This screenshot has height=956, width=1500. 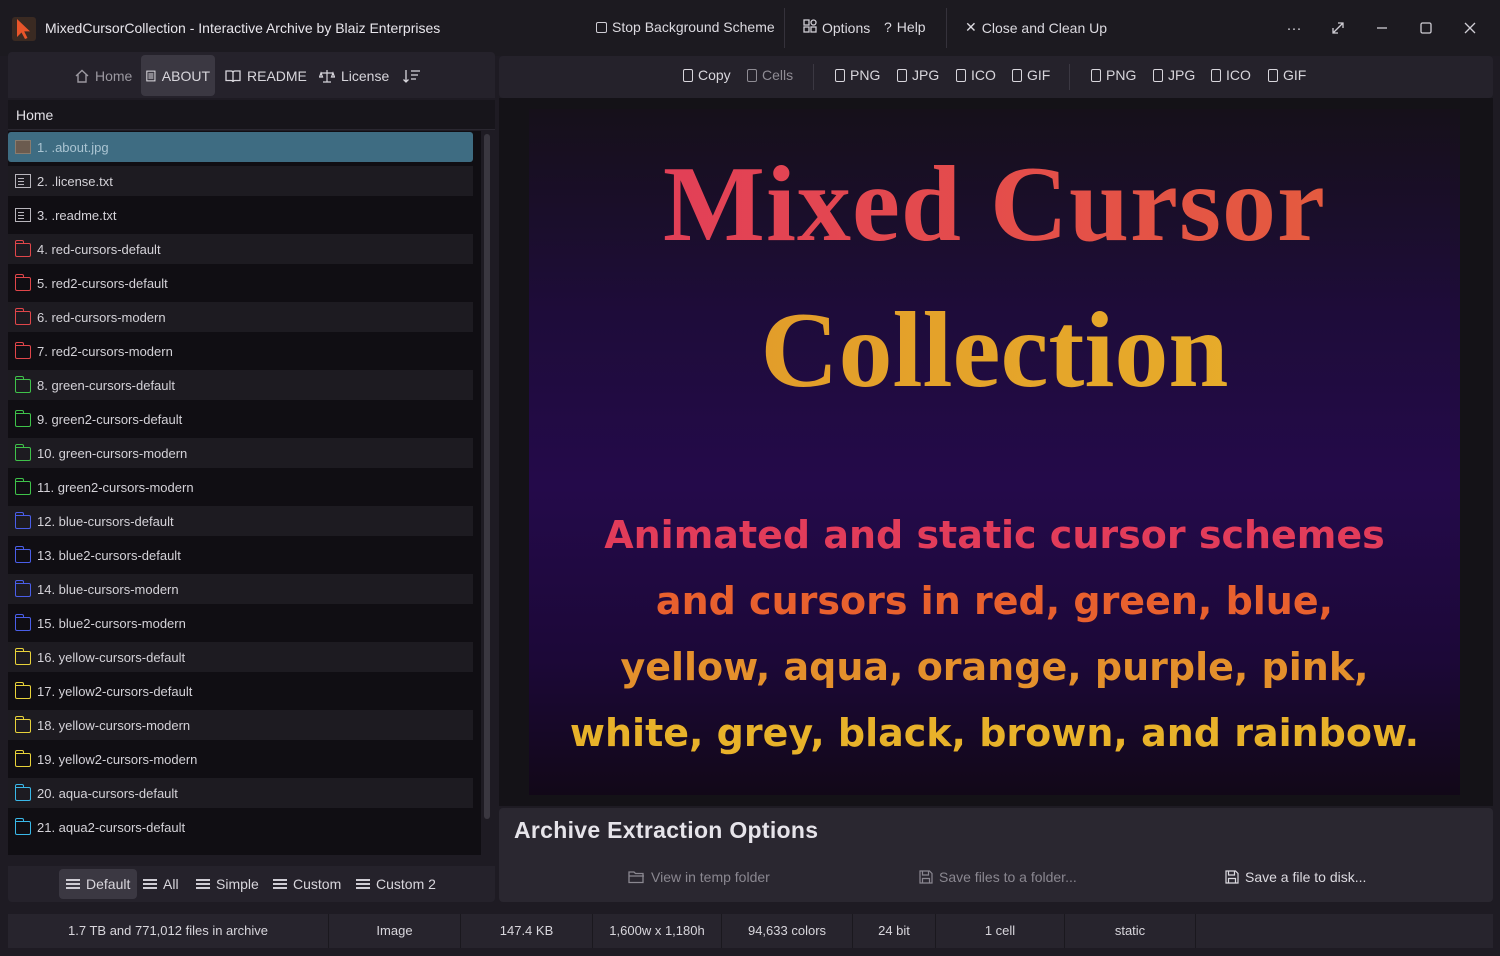 I want to click on minimize-button, so click(x=1382, y=28).